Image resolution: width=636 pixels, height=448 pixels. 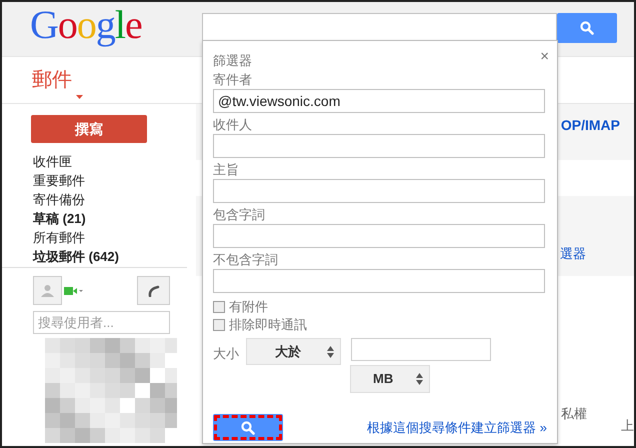 I want to click on avatar-button, so click(x=47, y=290).